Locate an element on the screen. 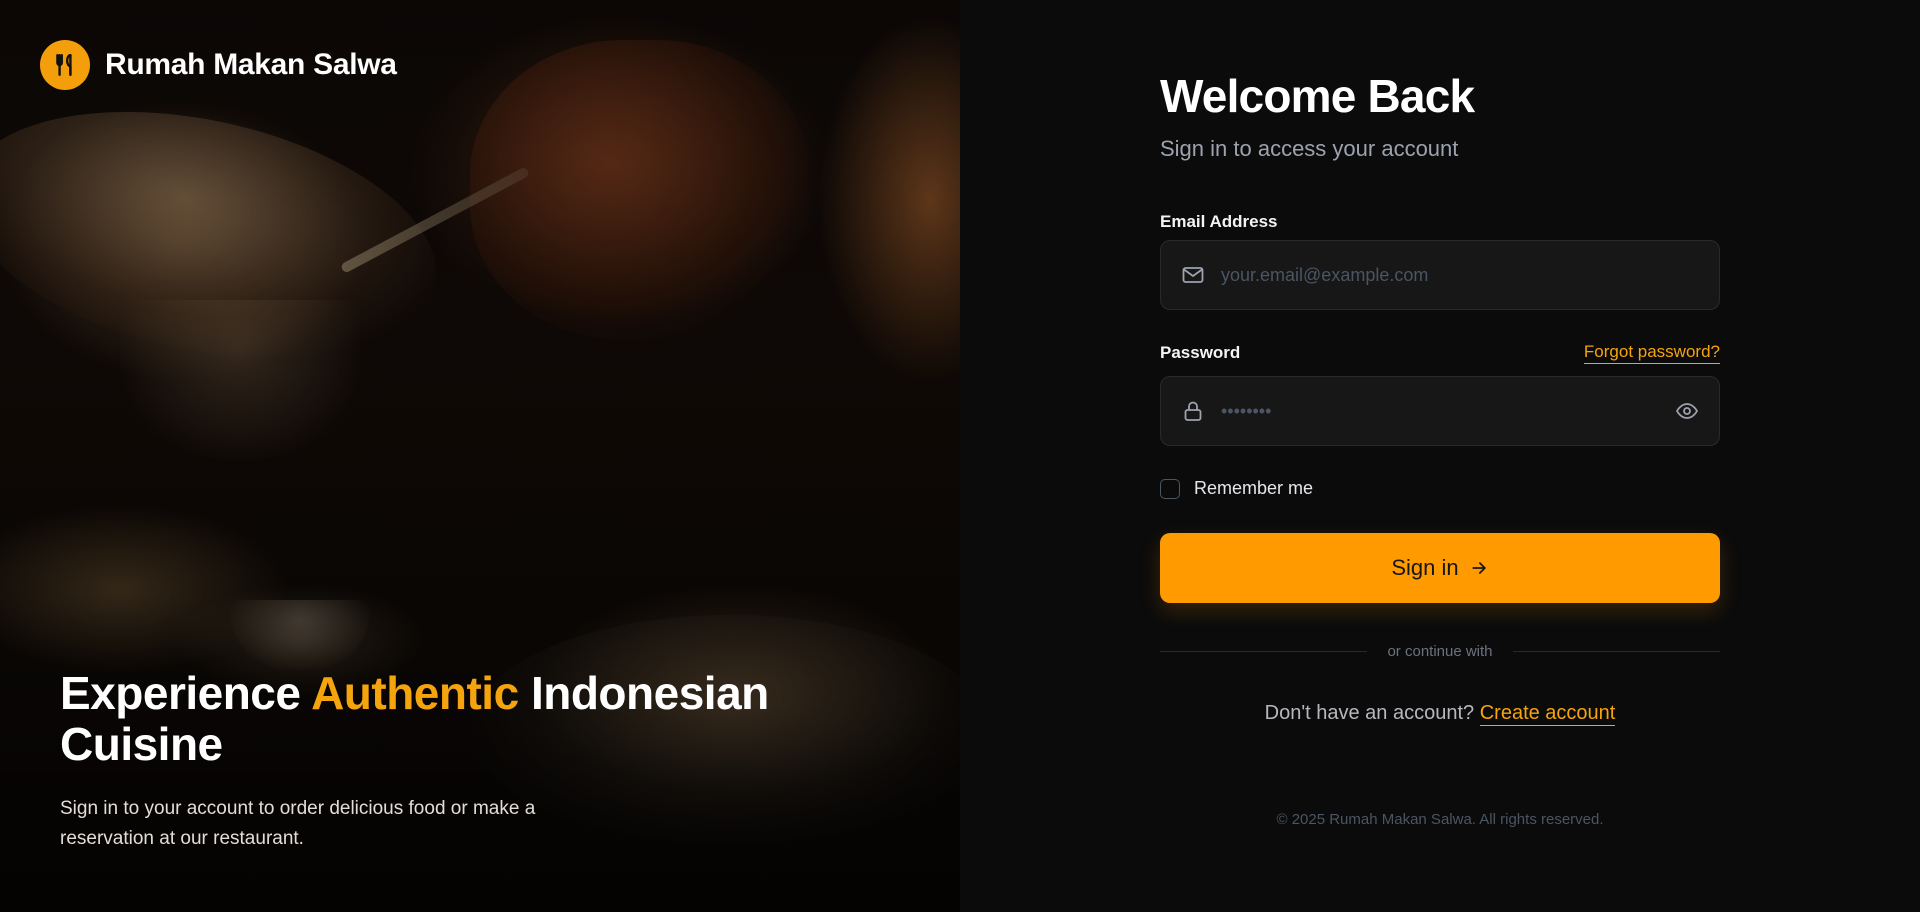 Image resolution: width=1920 pixels, height=912 pixels. form-subtitle: Sign in to access your account is located at coordinates (1309, 148).